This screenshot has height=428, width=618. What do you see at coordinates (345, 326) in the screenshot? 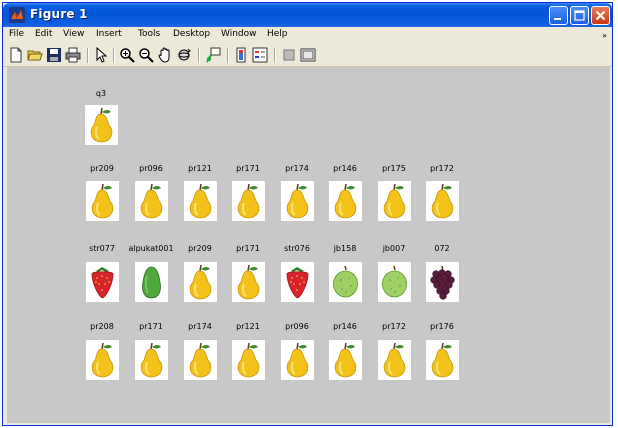
I see `image-label: pr146` at bounding box center [345, 326].